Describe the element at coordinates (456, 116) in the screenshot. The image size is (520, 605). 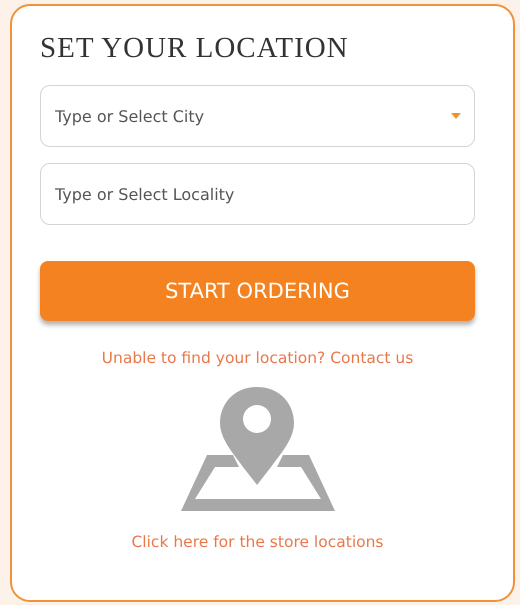
I see `caret-icon` at that location.